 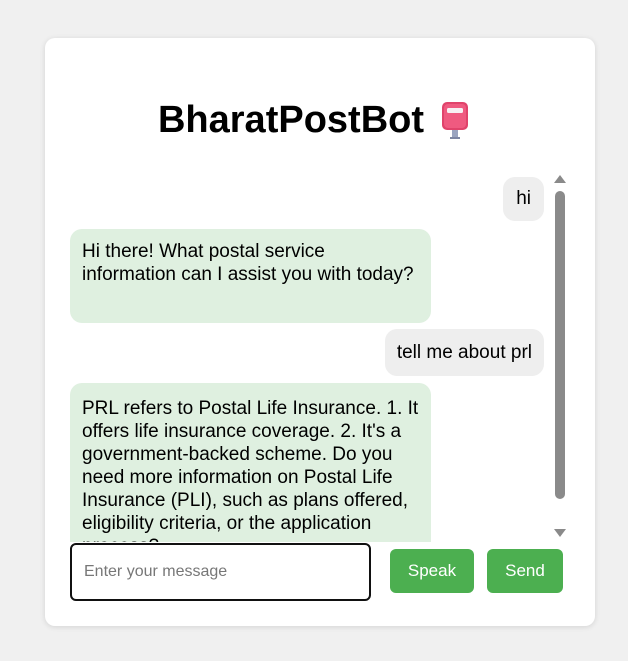 I want to click on send-button: Send, so click(x=525, y=571).